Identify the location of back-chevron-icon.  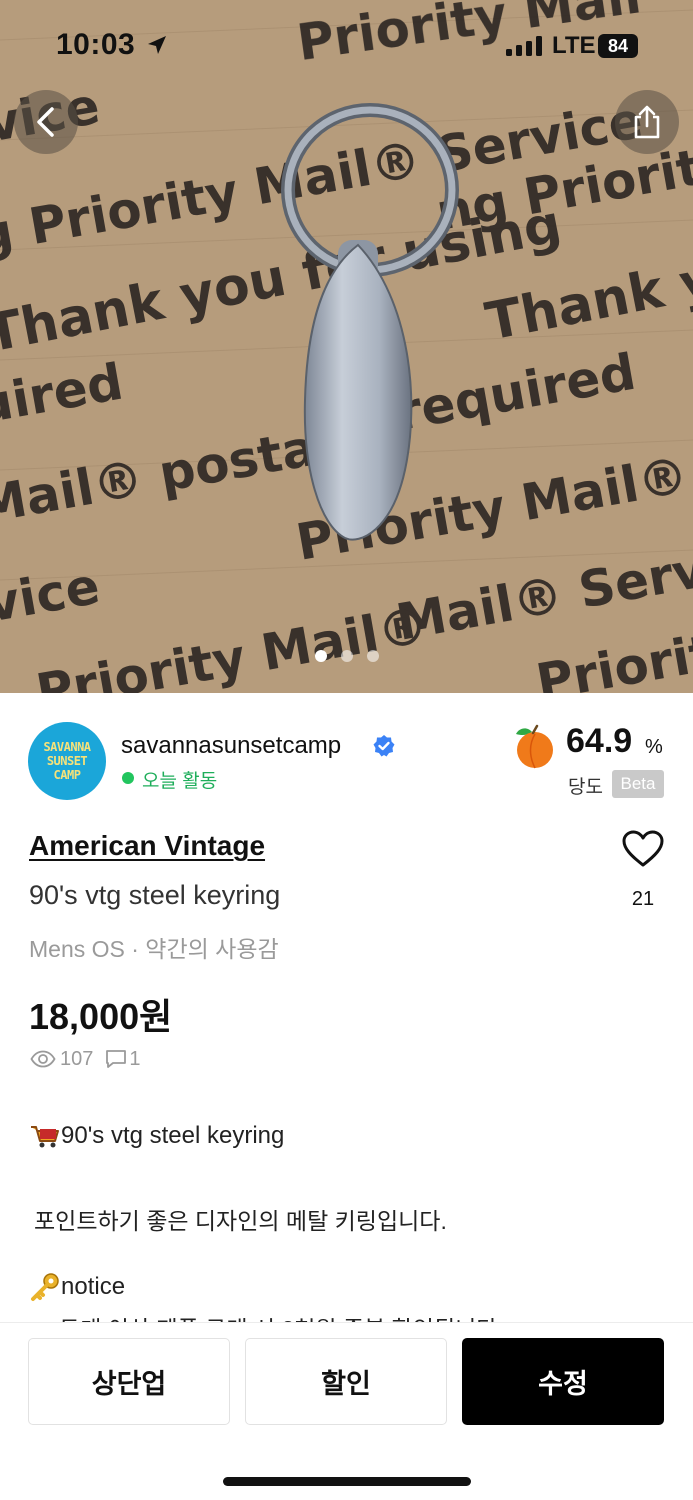
(45, 122).